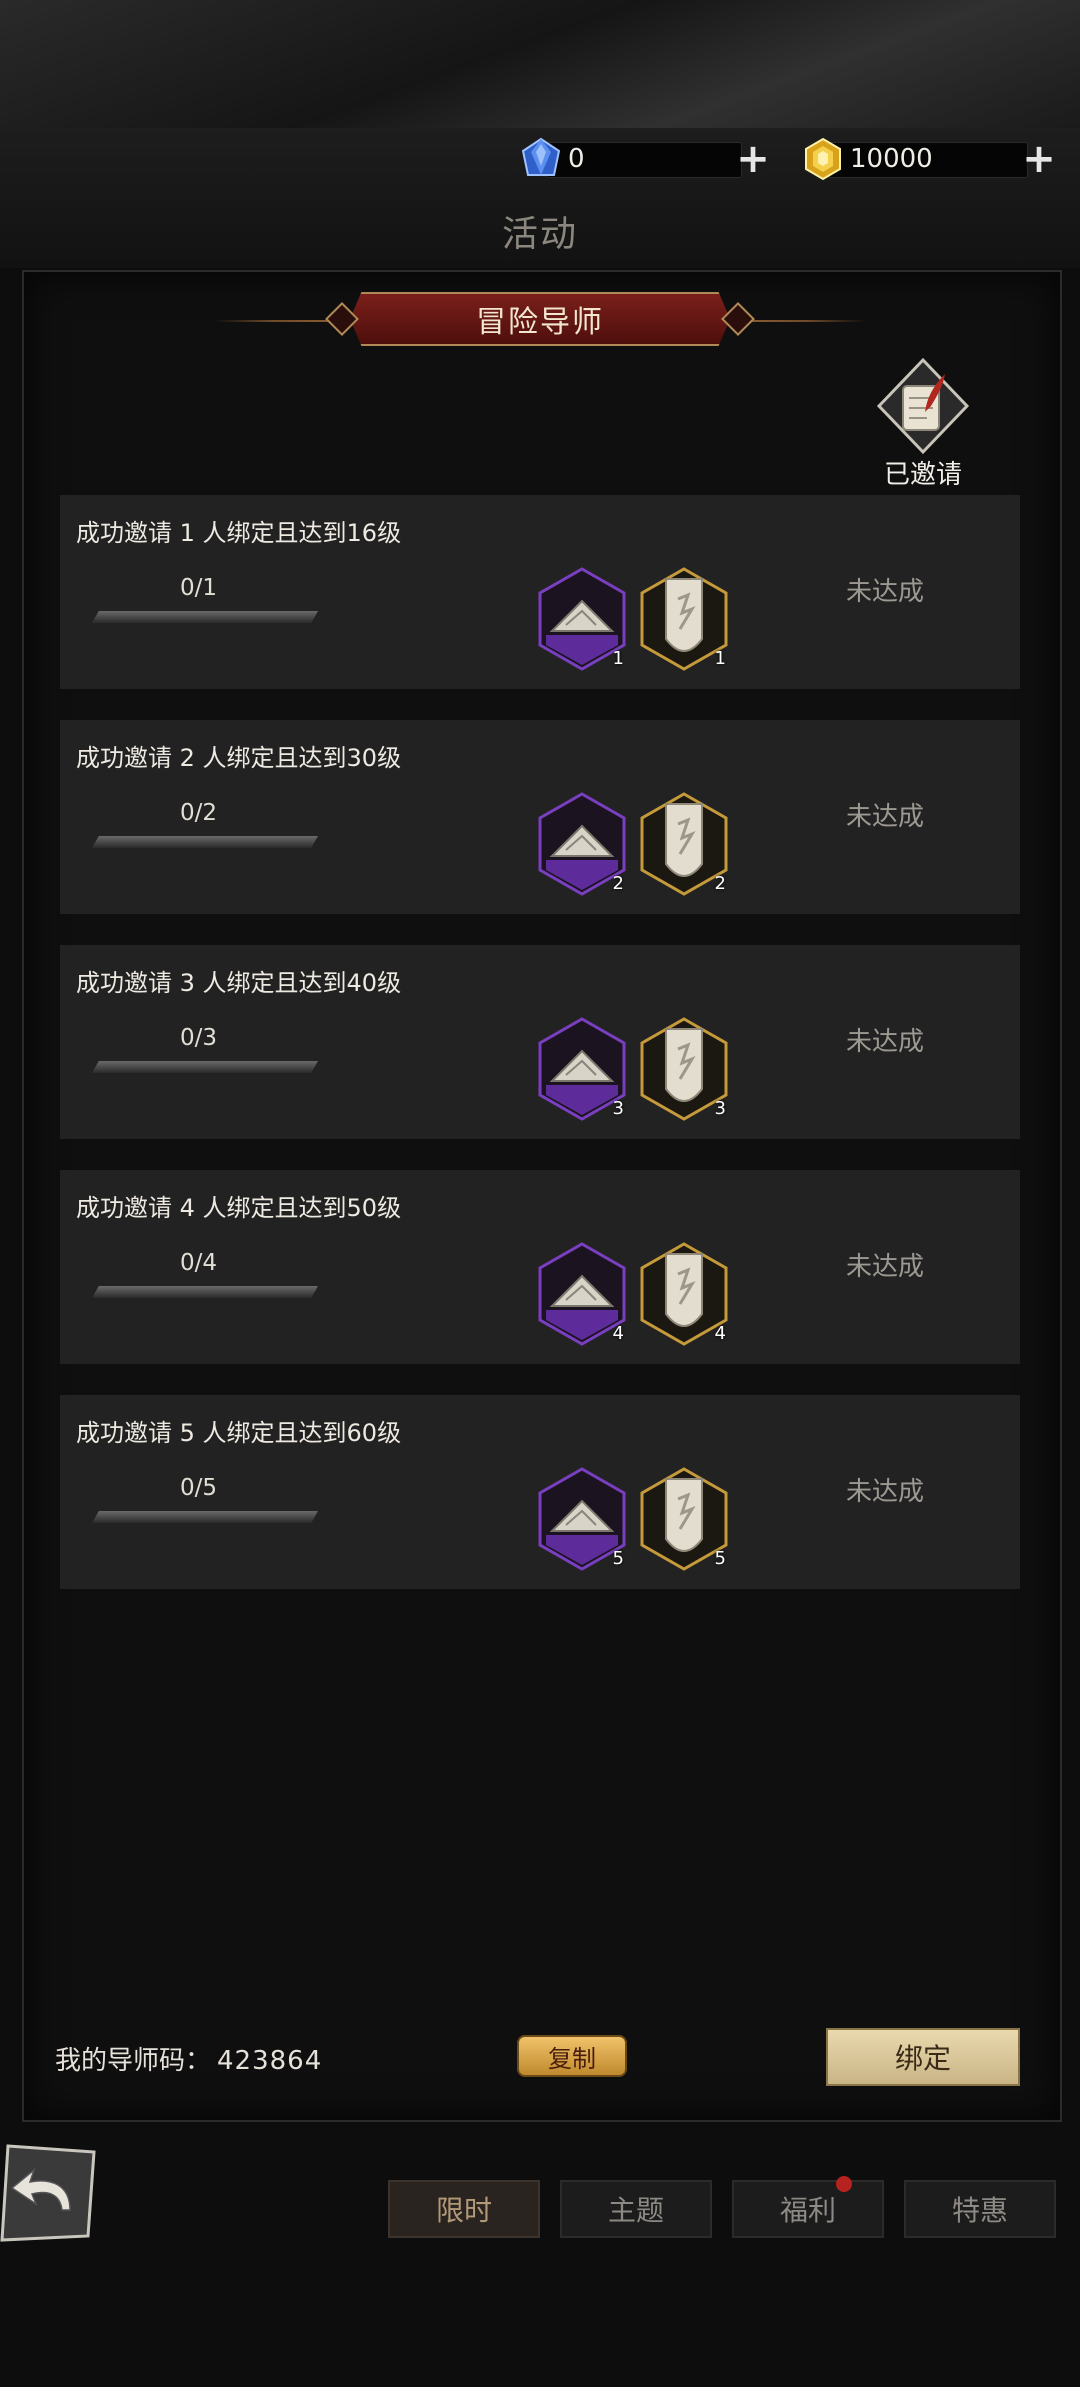 The width and height of the screenshot is (1080, 2387). I want to click on reward-item-gold: 1, so click(684, 619).